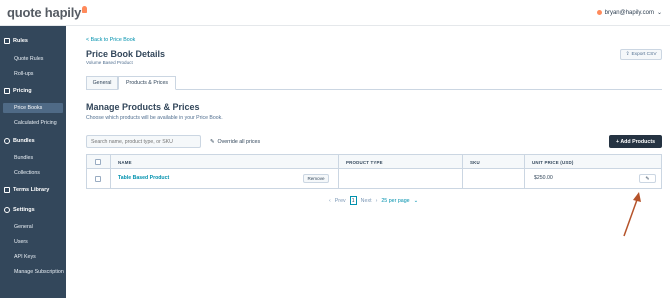 This screenshot has width=670, height=298. I want to click on sidebar-section-bundles: Bundles, so click(19, 141).